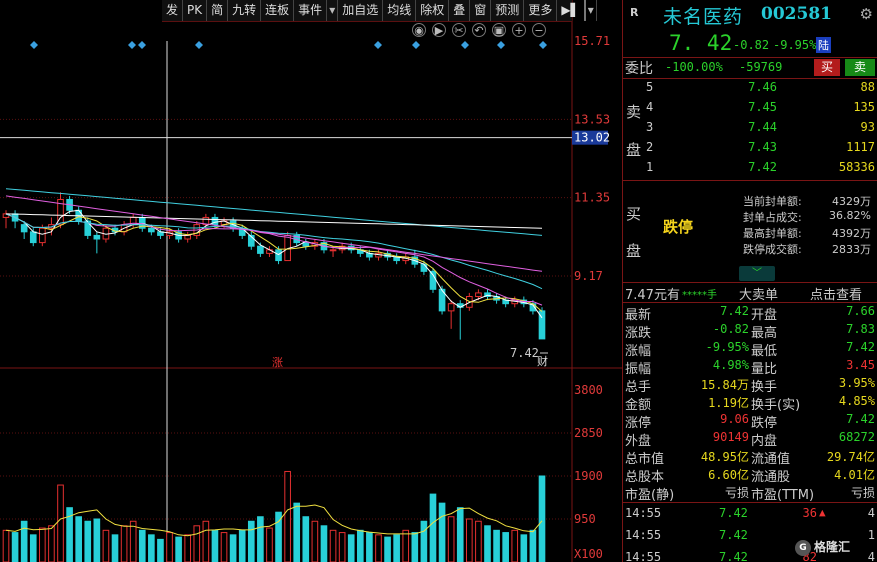 The image size is (877, 562). Describe the element at coordinates (866, 14) in the screenshot. I see `gear-icon: ⚙` at that location.